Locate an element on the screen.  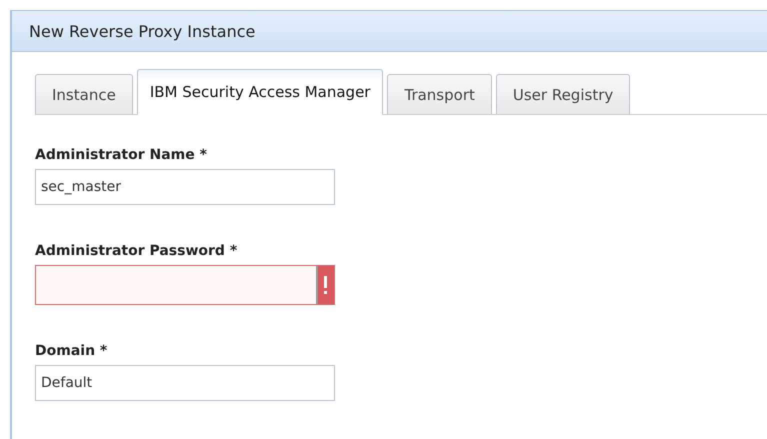
field-label: Administrator Name * is located at coordinates (121, 155).